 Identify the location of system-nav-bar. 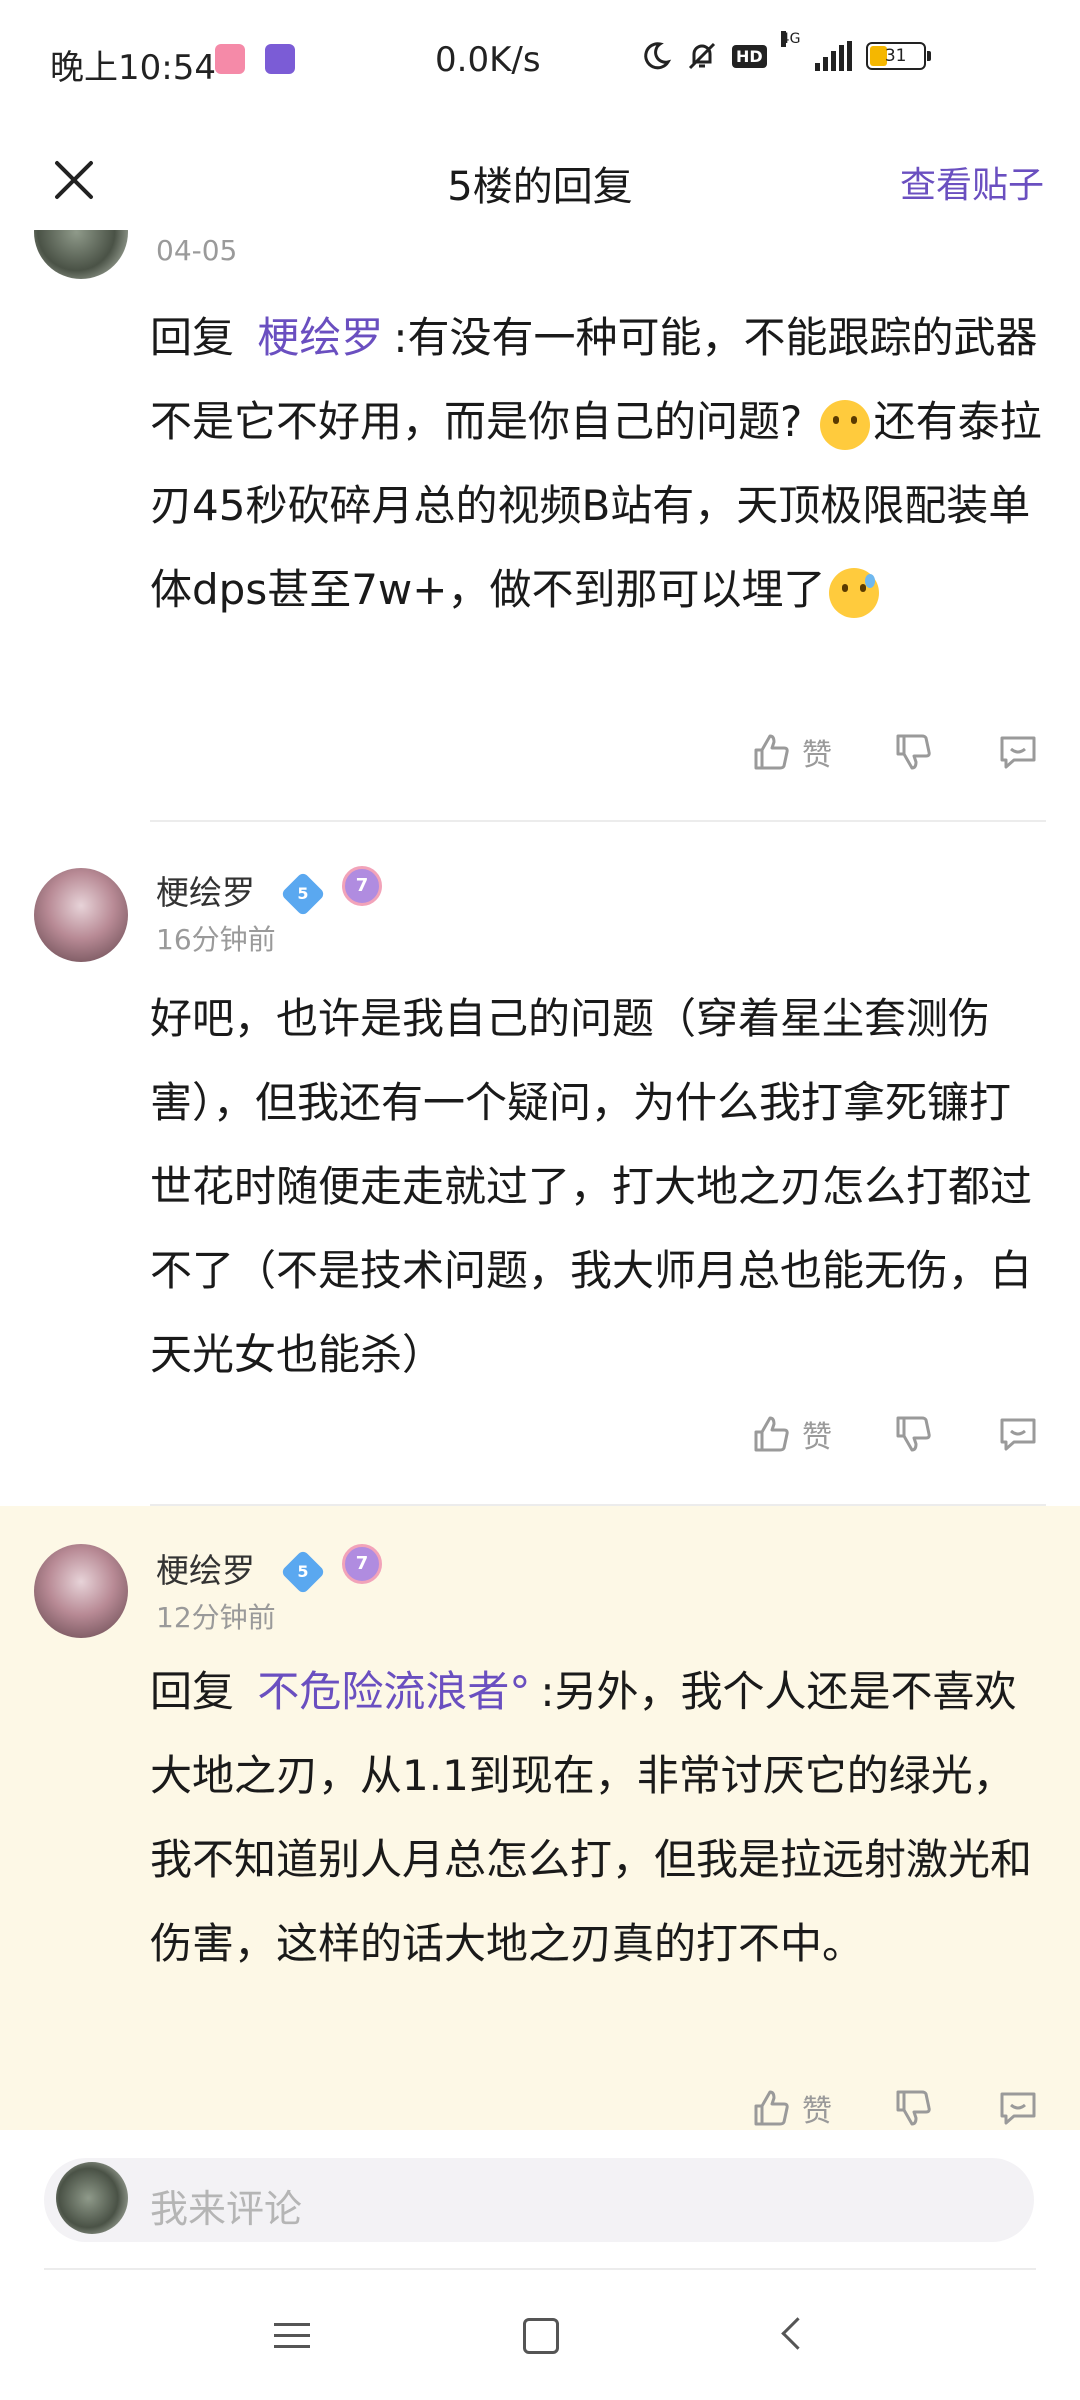
(540, 2335).